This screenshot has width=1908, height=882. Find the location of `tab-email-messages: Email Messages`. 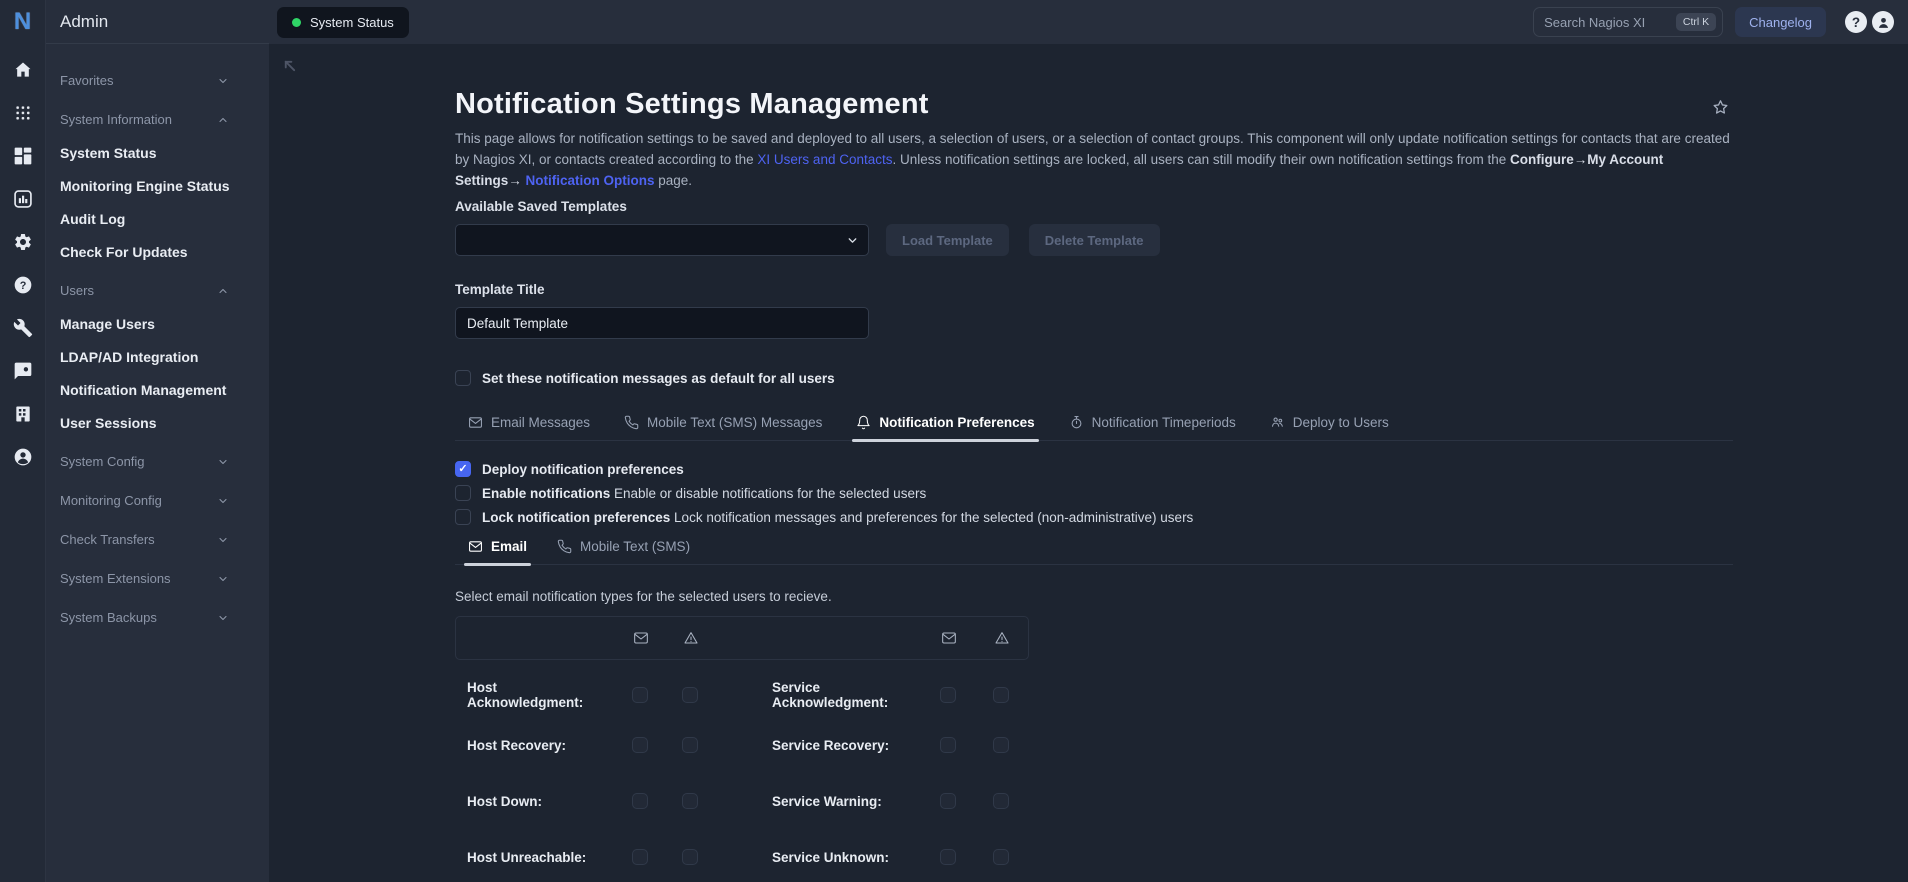

tab-email-messages: Email Messages is located at coordinates (529, 427).